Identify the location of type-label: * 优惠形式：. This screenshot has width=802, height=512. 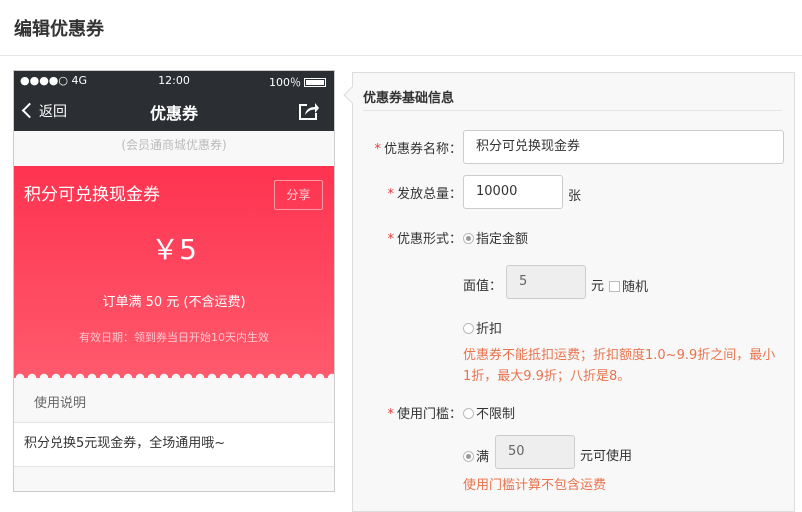
(424, 239).